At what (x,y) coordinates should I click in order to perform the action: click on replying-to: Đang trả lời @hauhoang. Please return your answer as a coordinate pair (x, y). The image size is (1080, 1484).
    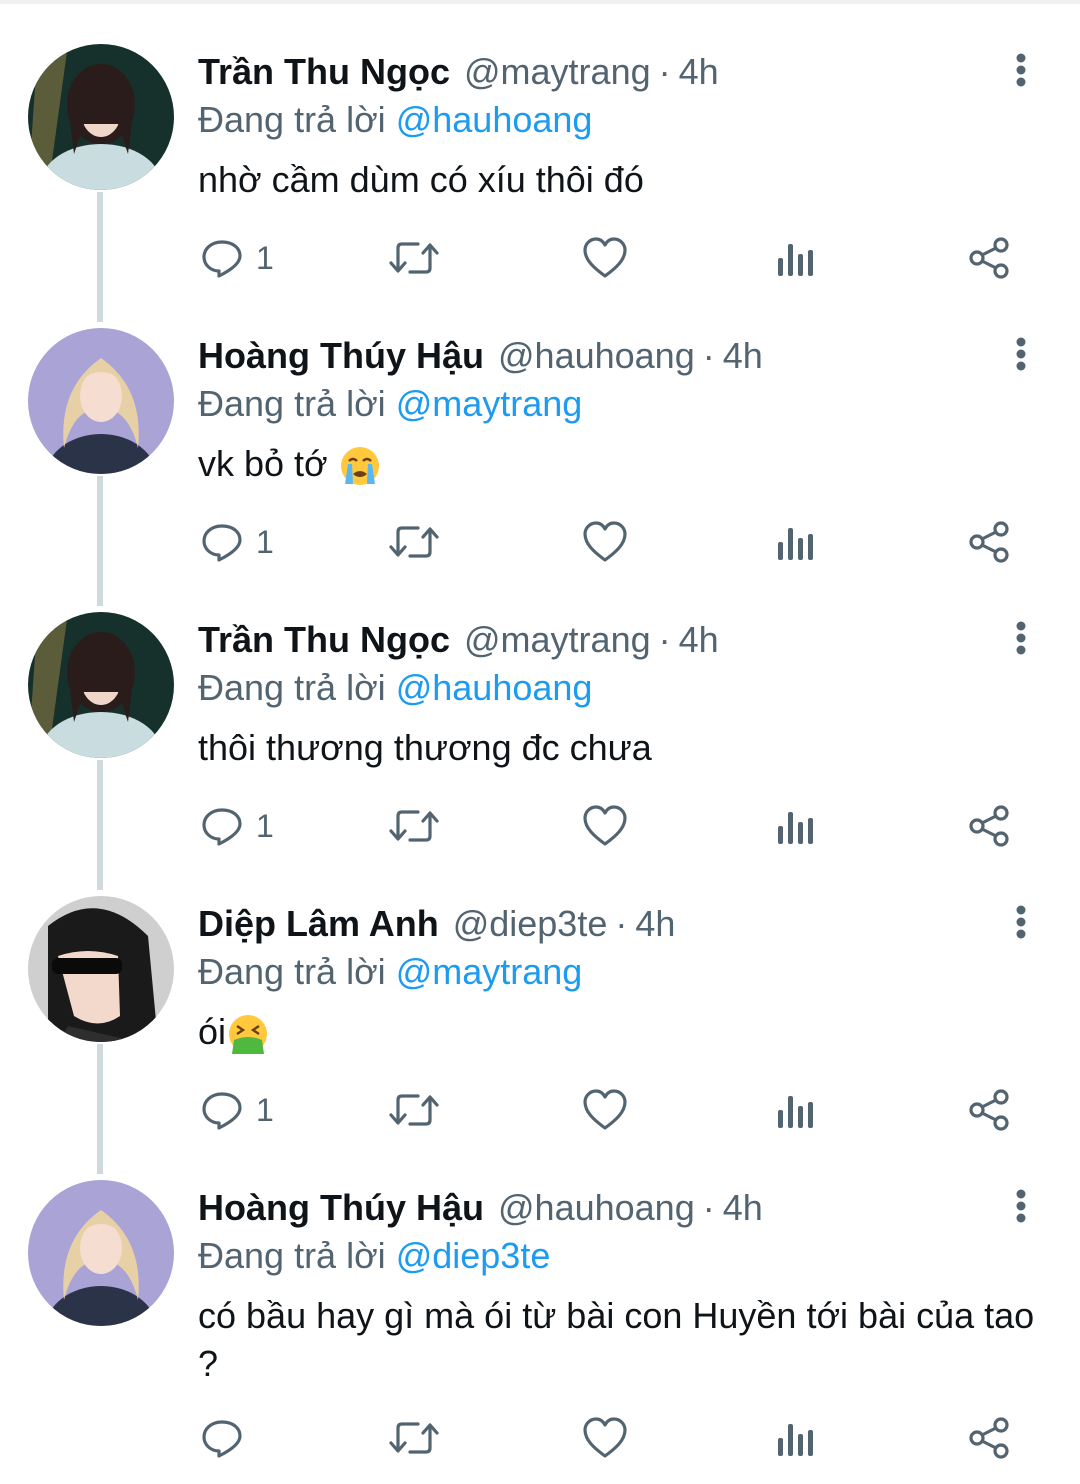
    Looking at the image, I should click on (395, 120).